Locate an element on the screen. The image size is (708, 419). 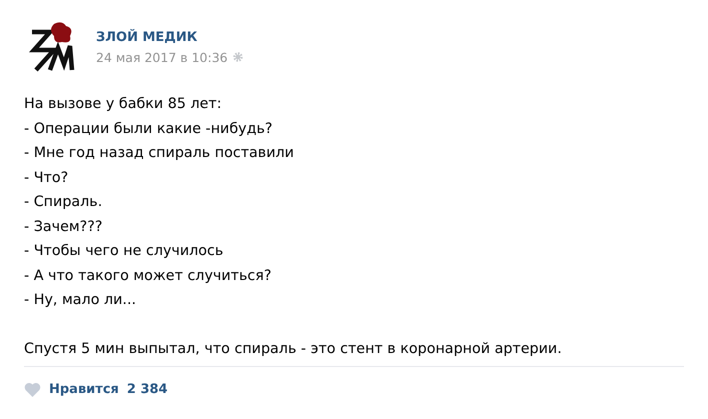
post-text-line: - Чтобы чего не случилось is located at coordinates (124, 251).